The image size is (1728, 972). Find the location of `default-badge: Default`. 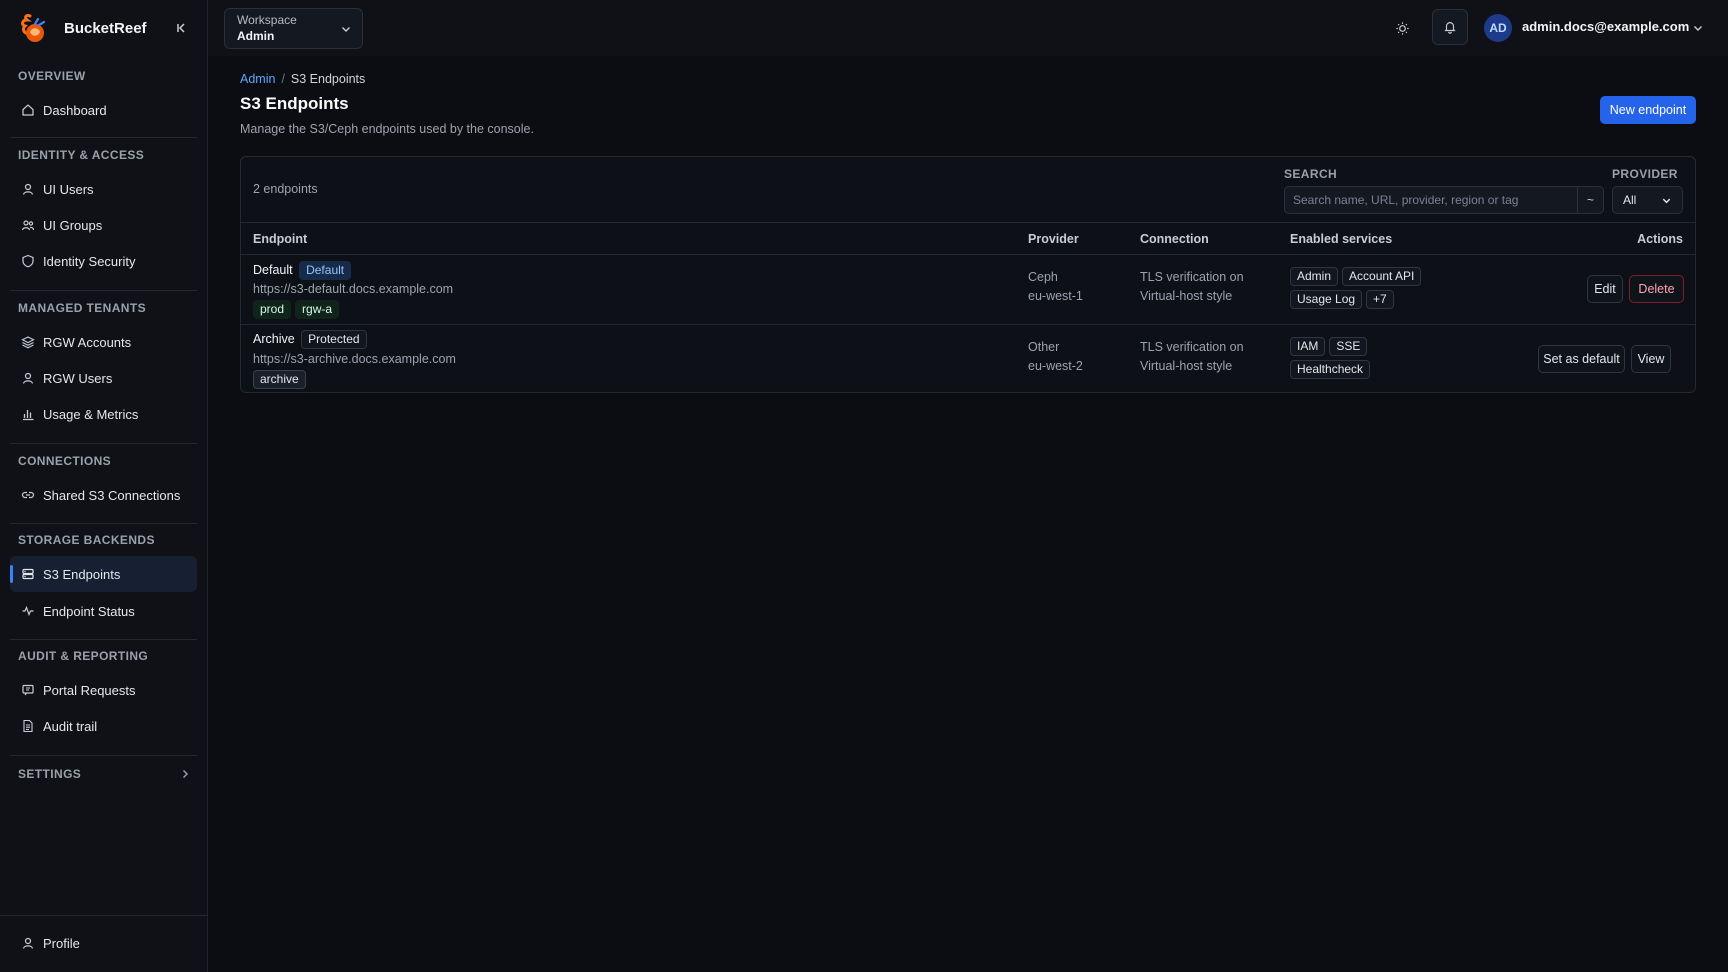

default-badge: Default is located at coordinates (325, 270).